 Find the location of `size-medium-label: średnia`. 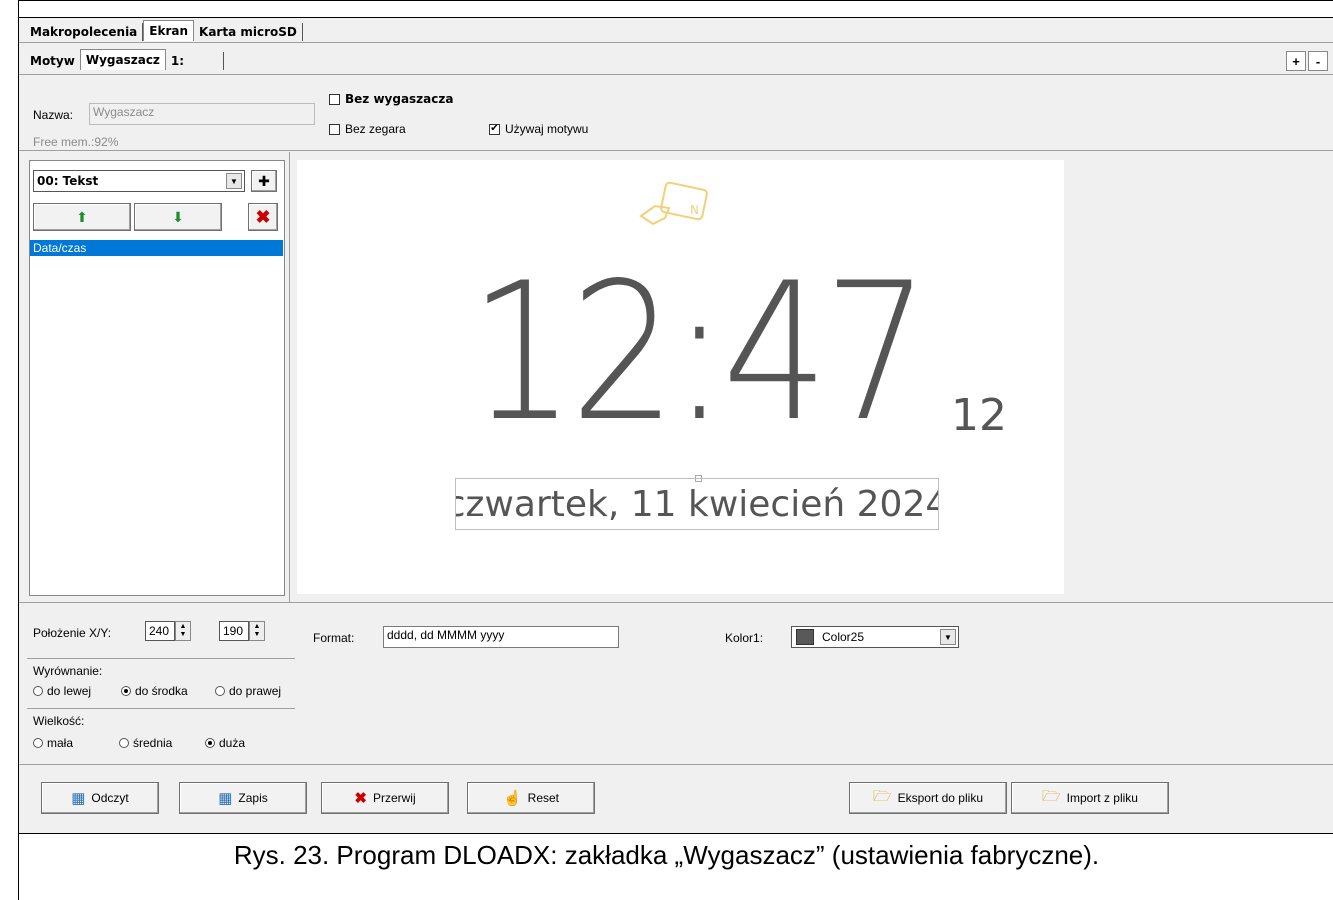

size-medium-label: średnia is located at coordinates (153, 743).